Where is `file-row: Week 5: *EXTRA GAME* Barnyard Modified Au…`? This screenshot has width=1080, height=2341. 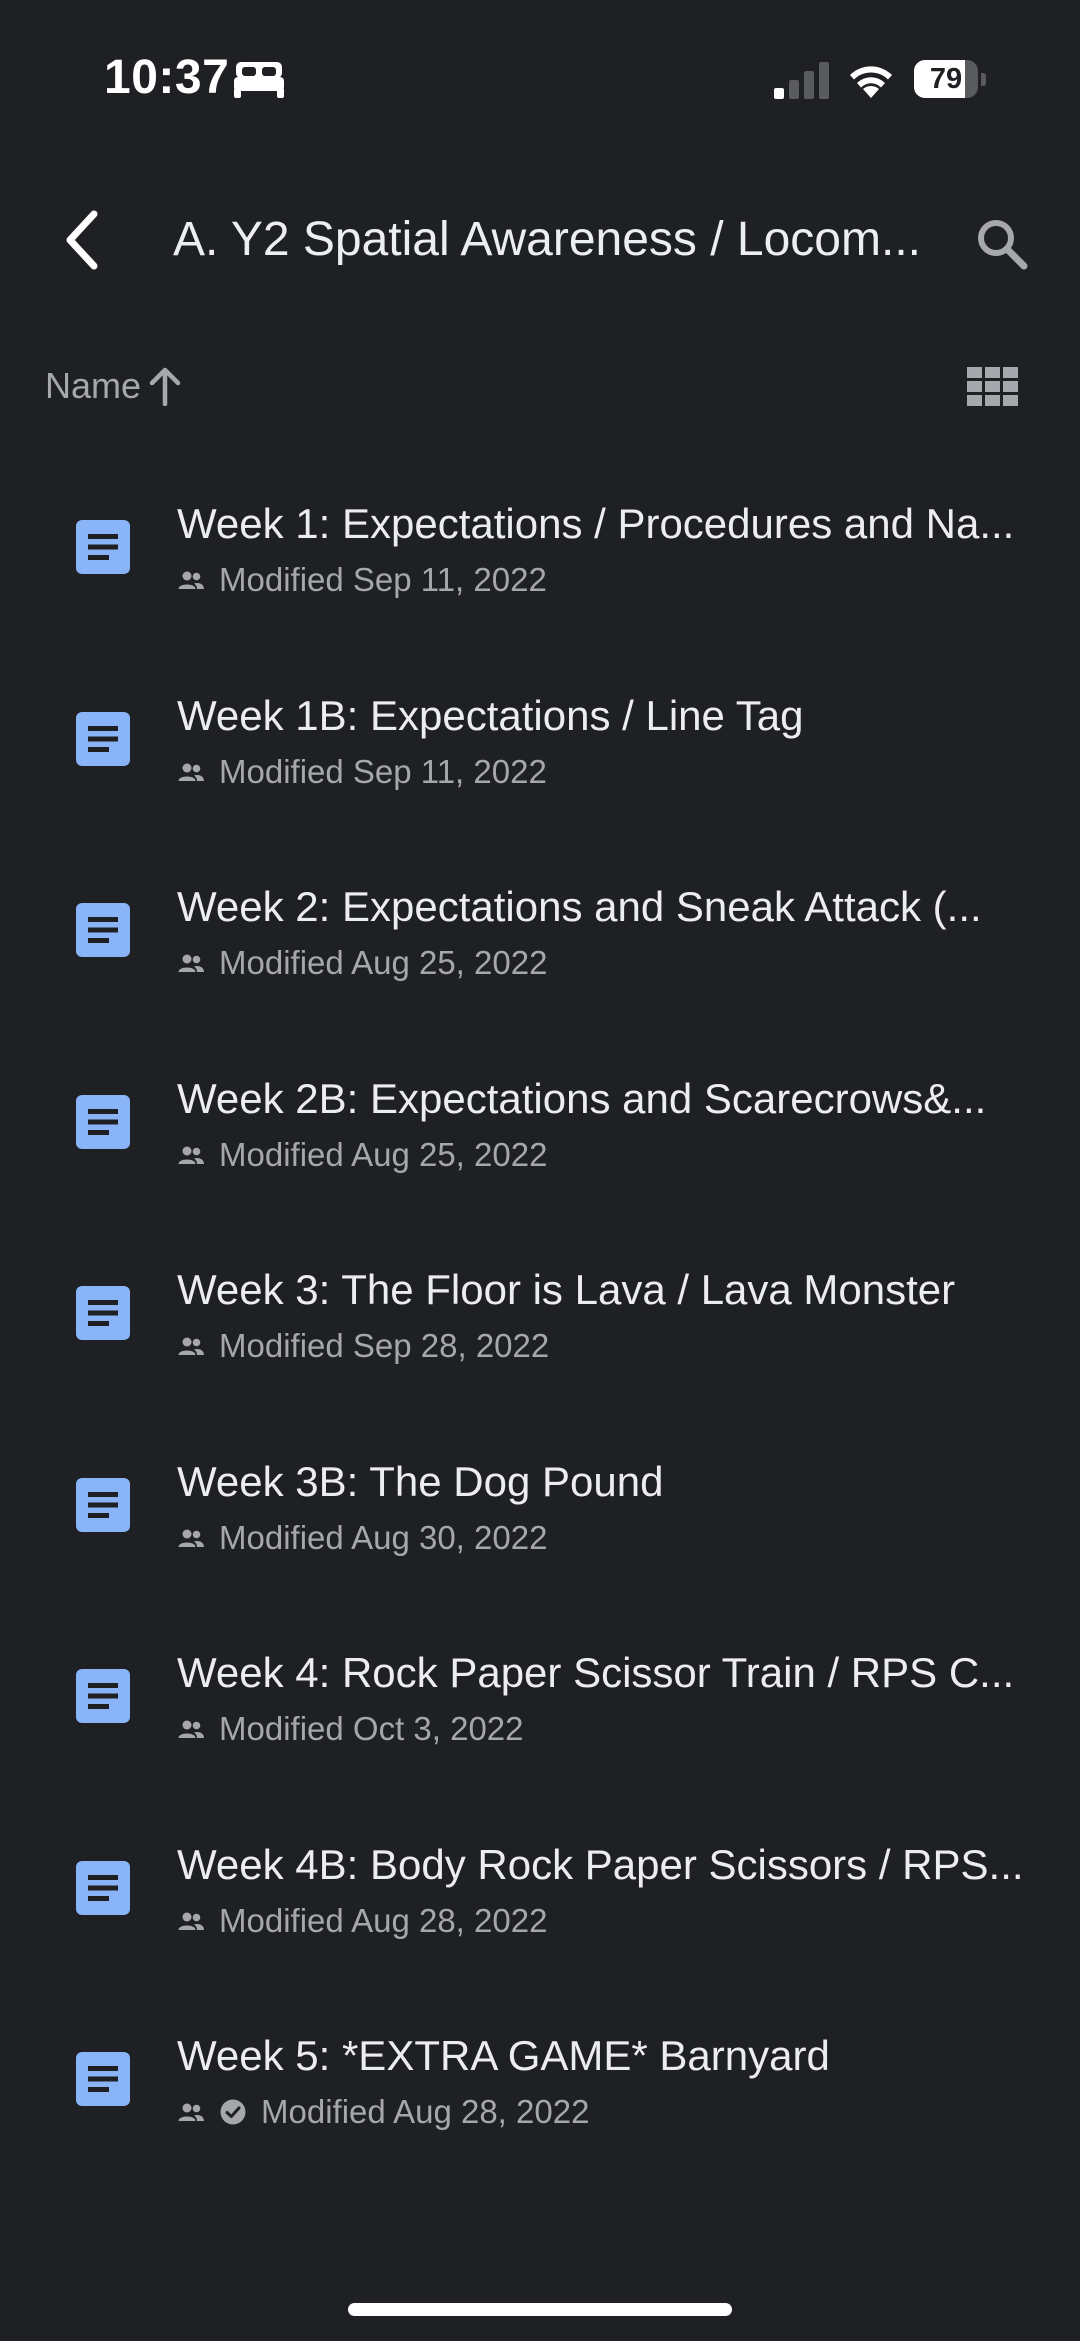
file-row: Week 5: *EXTRA GAME* Barnyard Modified Au… is located at coordinates (540, 2088).